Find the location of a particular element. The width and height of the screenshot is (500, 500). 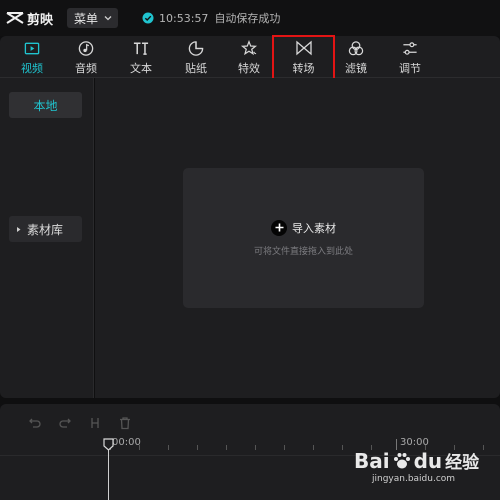

playhead-handle-icon is located at coordinates (108, 444).